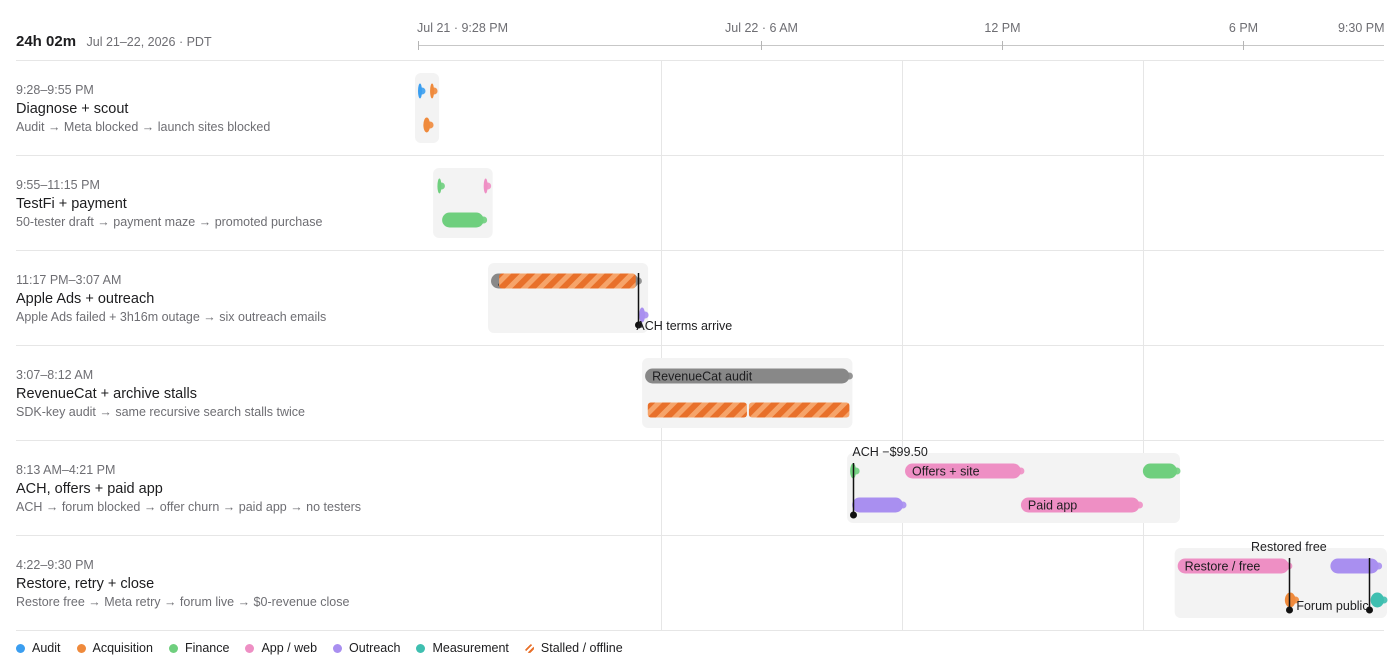  Describe the element at coordinates (207, 648) in the screenshot. I see `legend-label: Finance` at that location.